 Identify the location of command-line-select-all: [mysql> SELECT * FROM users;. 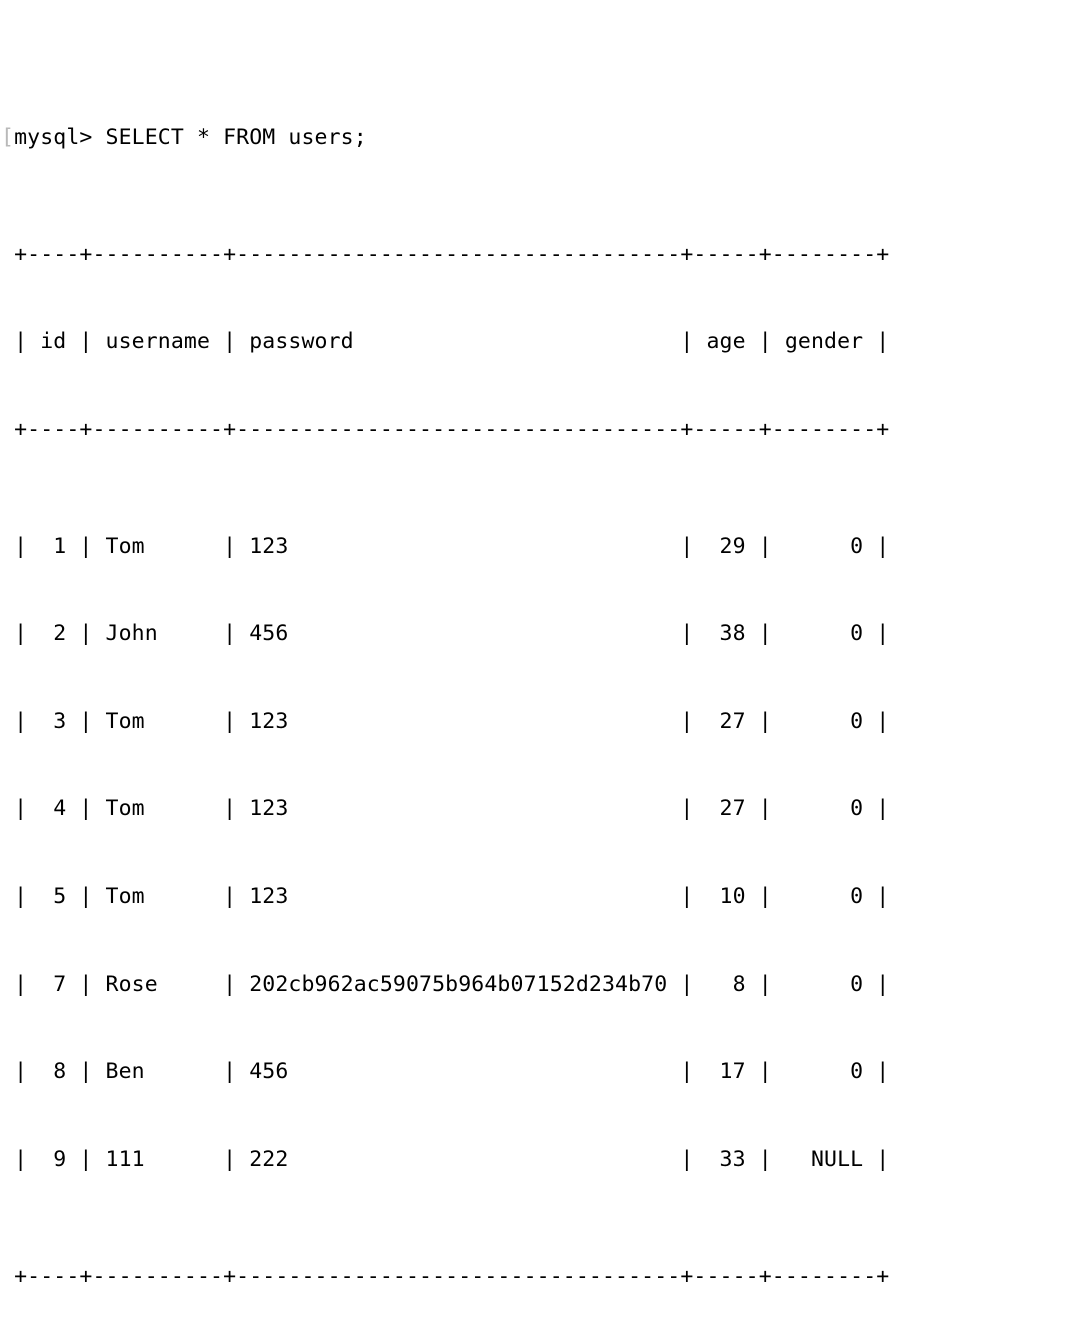
(535, 137).